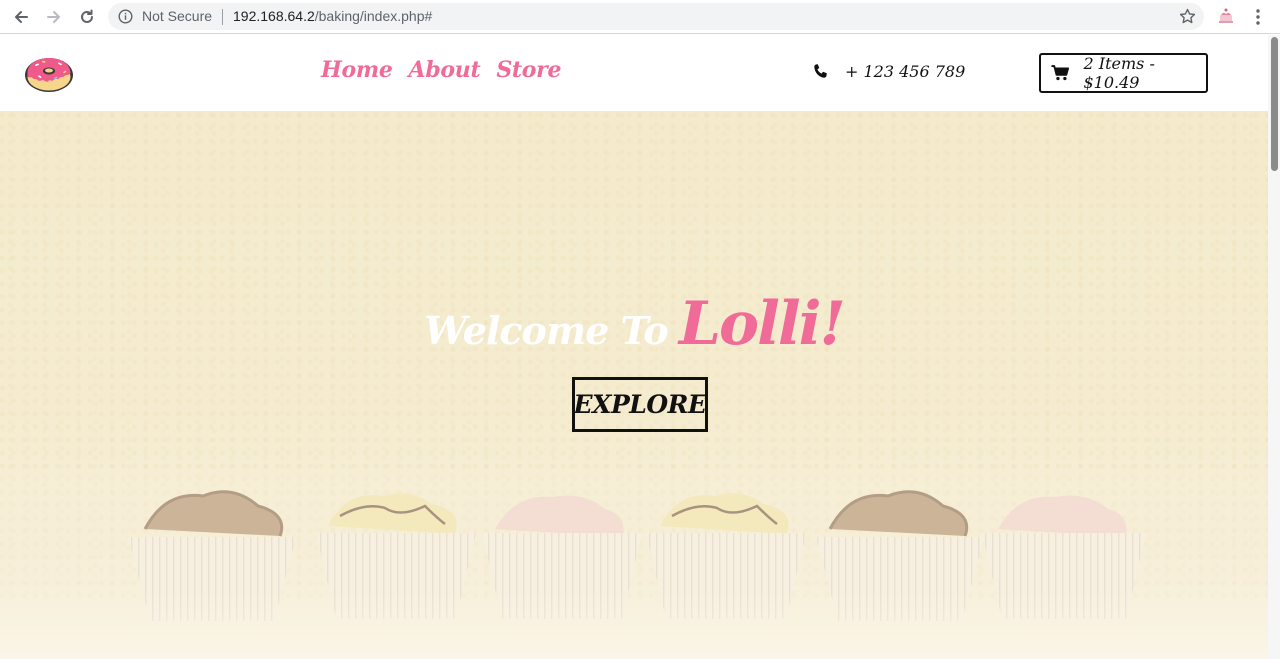 Image resolution: width=1280 pixels, height=659 pixels. I want to click on forward-button, so click(54, 17).